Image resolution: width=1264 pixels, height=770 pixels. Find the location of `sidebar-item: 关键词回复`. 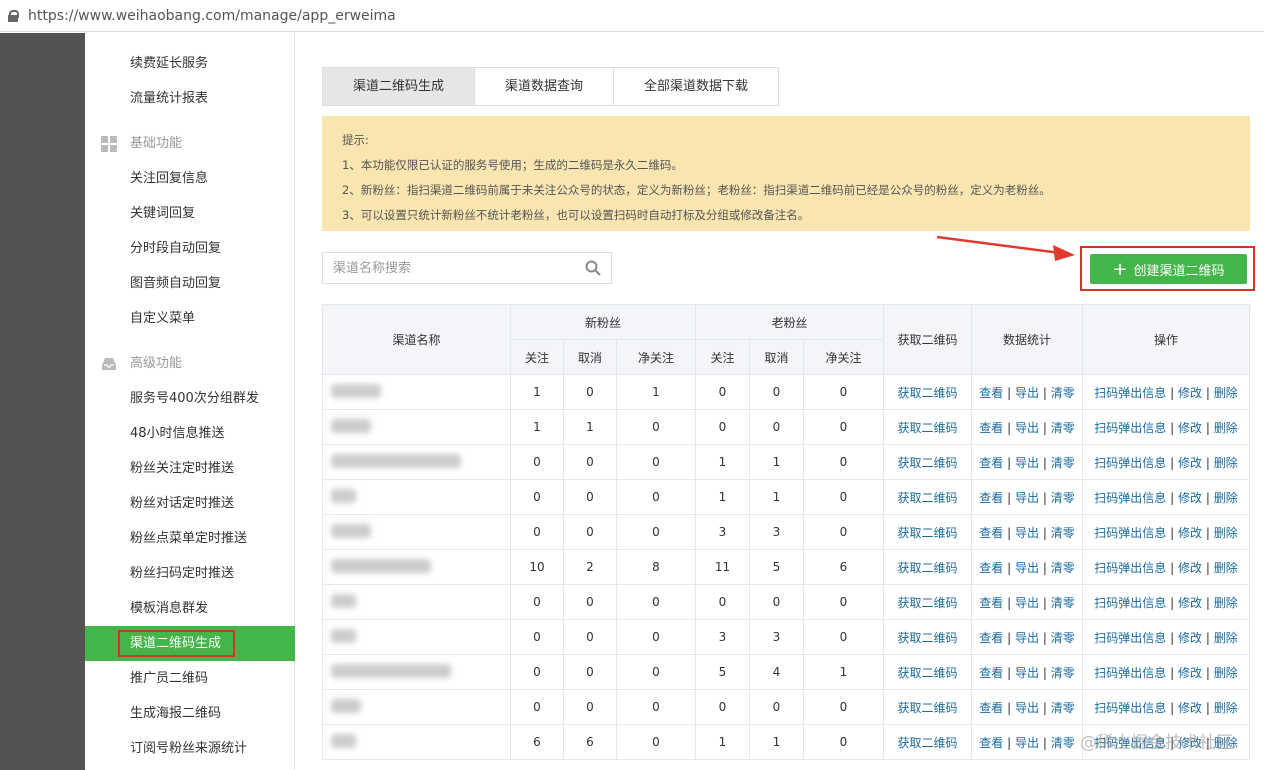

sidebar-item: 关键词回复 is located at coordinates (190, 213).